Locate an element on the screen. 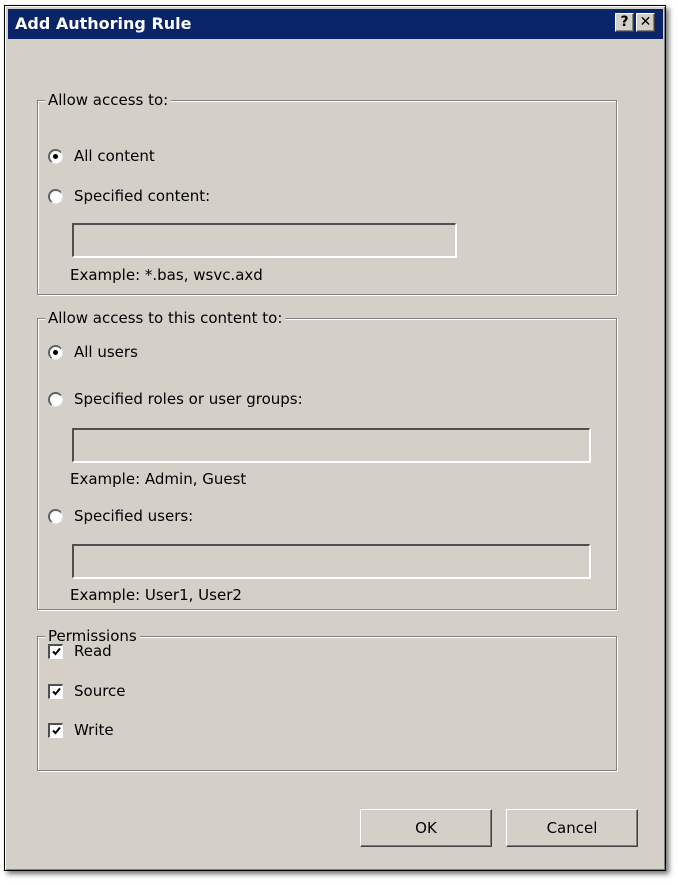 The image size is (678, 885). specified-content-radio: Specified content: is located at coordinates (129, 196).